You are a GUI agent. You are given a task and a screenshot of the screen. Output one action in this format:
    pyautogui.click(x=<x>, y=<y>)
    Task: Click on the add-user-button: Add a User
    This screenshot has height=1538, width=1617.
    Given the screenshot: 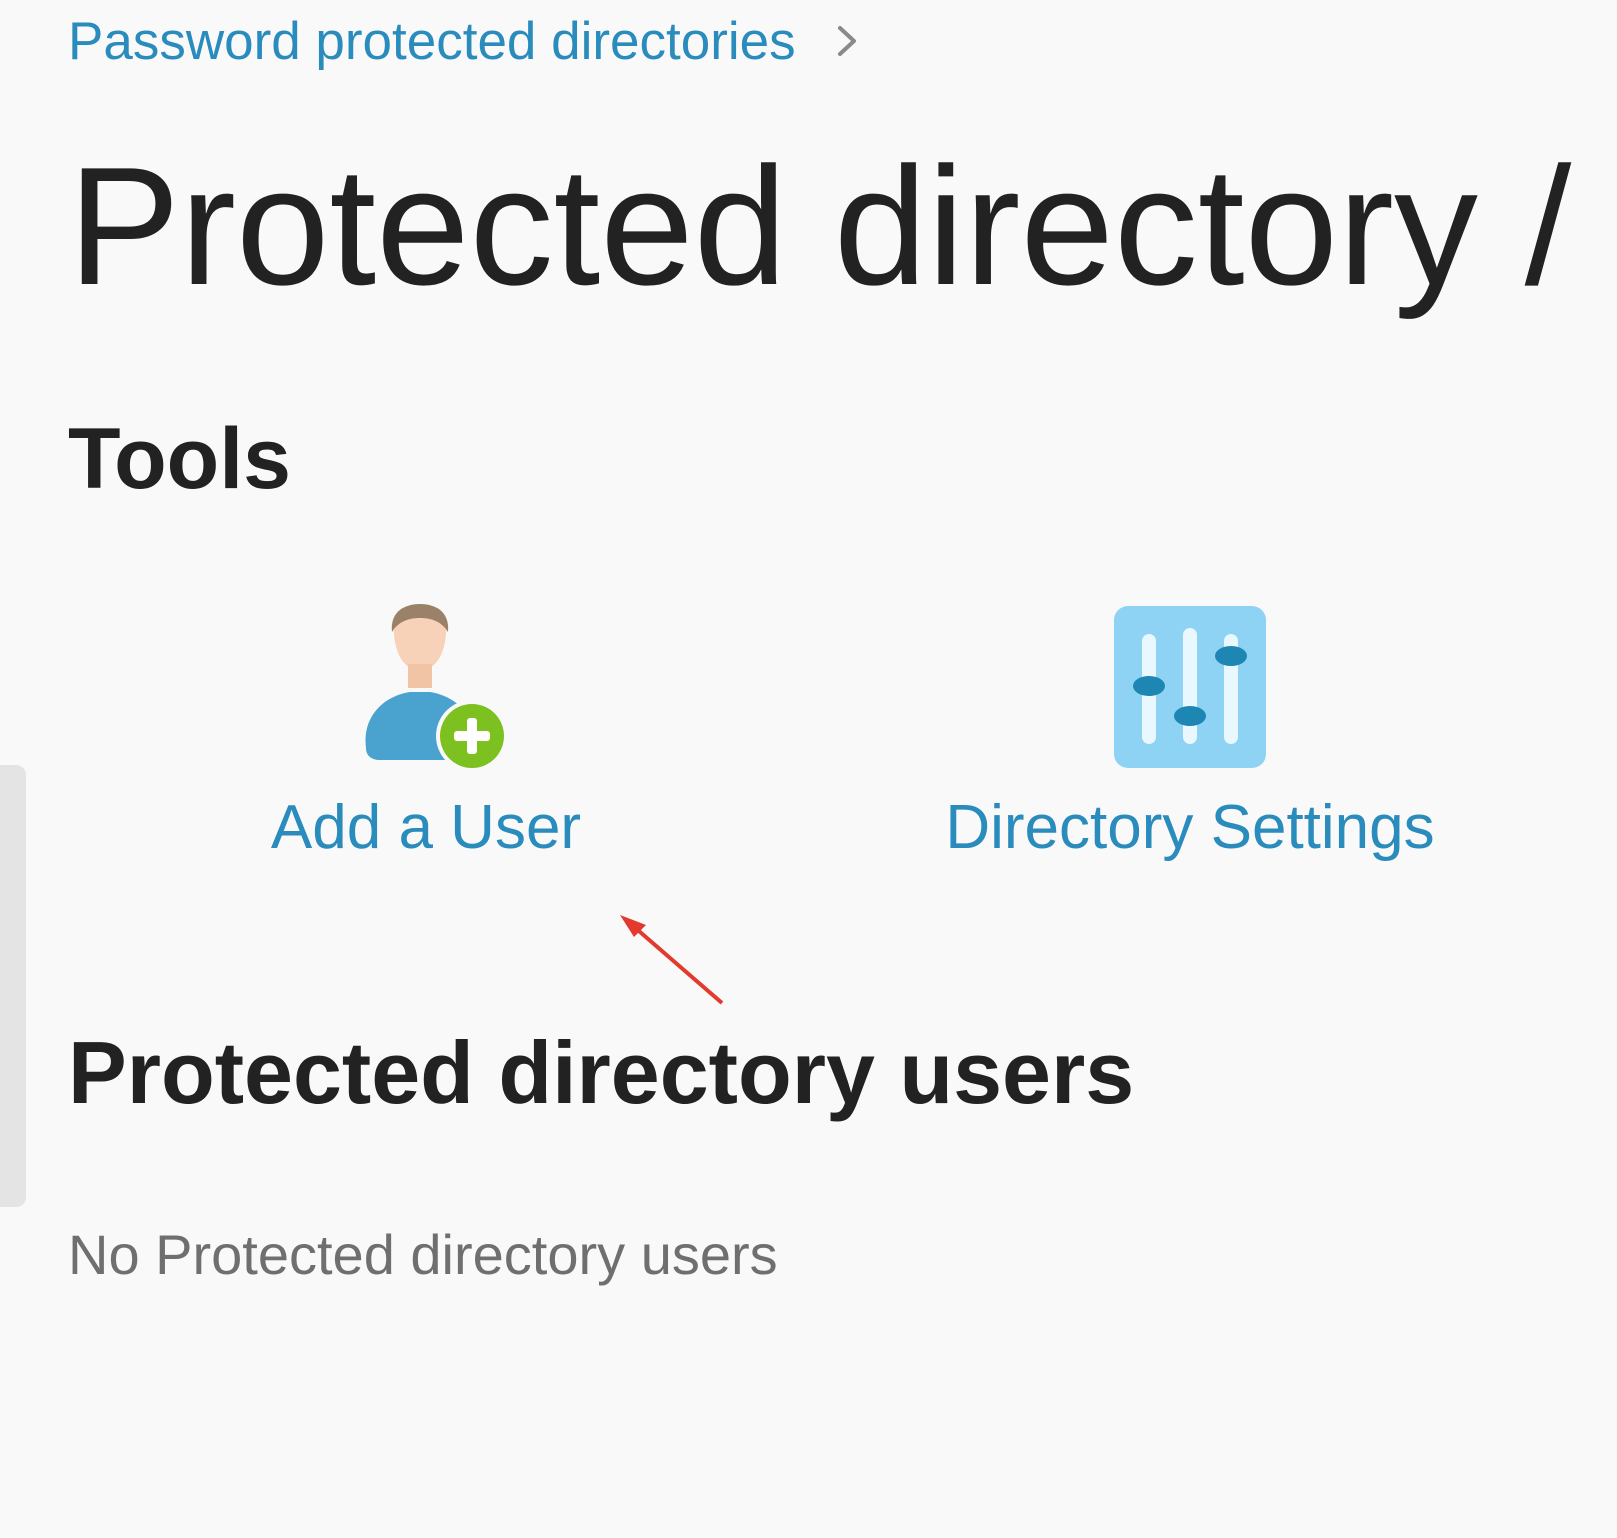 What is the action you would take?
    pyautogui.click(x=426, y=730)
    